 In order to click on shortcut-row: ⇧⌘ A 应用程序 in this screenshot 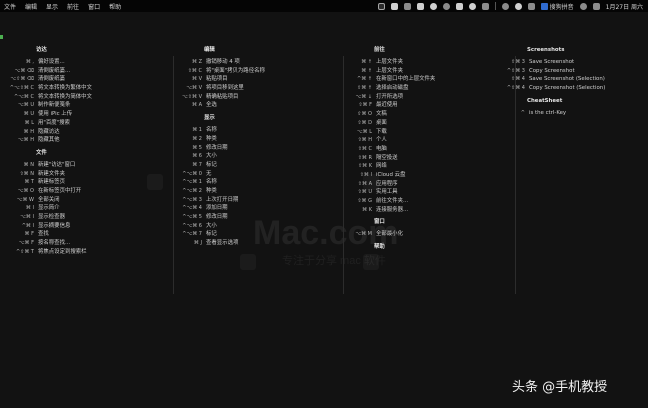, I will do `click(425, 184)`.